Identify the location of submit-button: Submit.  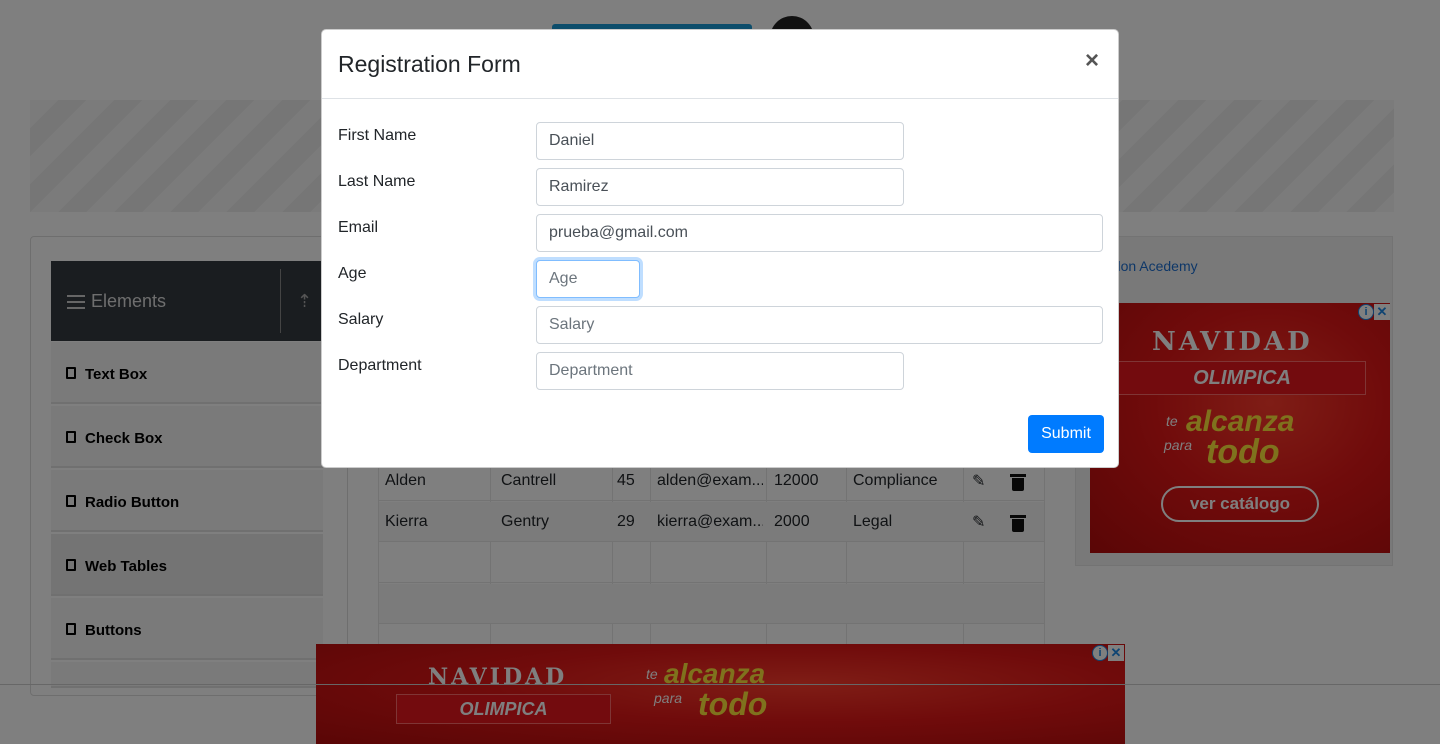
(1066, 434).